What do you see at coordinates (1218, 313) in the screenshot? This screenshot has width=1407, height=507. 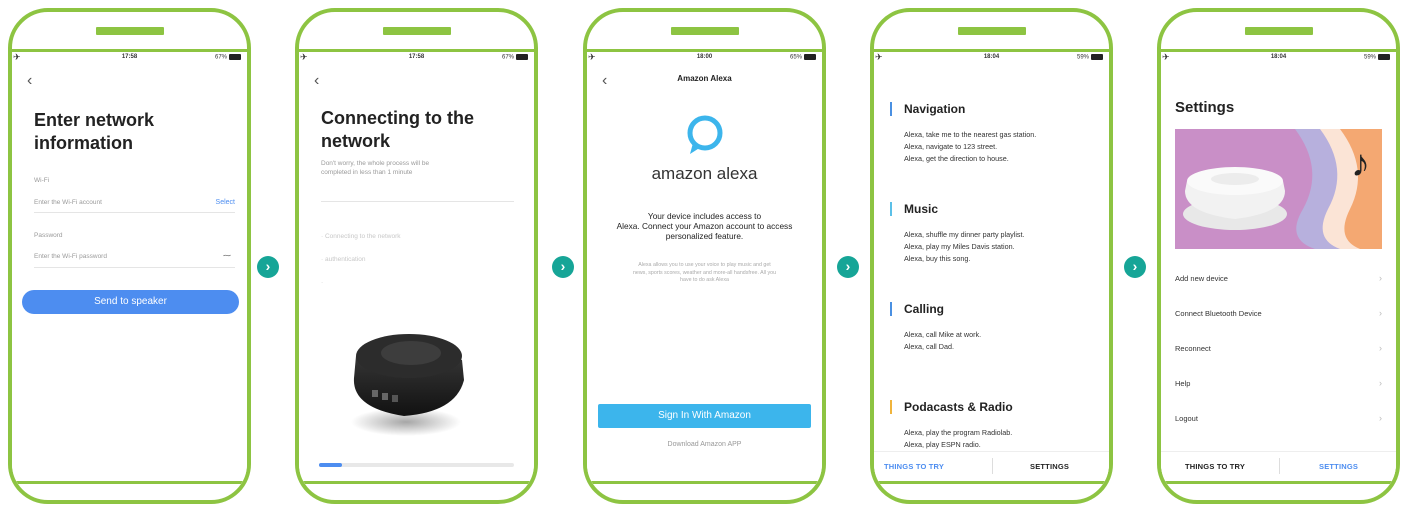 I see `menu-item-label: Connect Bluetooth Device` at bounding box center [1218, 313].